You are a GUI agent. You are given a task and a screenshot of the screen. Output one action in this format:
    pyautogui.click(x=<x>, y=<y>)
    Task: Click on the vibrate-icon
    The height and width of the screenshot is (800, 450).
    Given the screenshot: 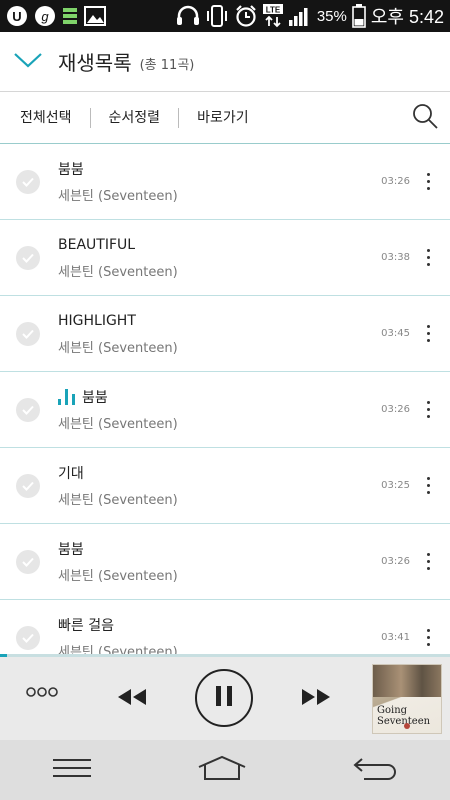 What is the action you would take?
    pyautogui.click(x=217, y=16)
    